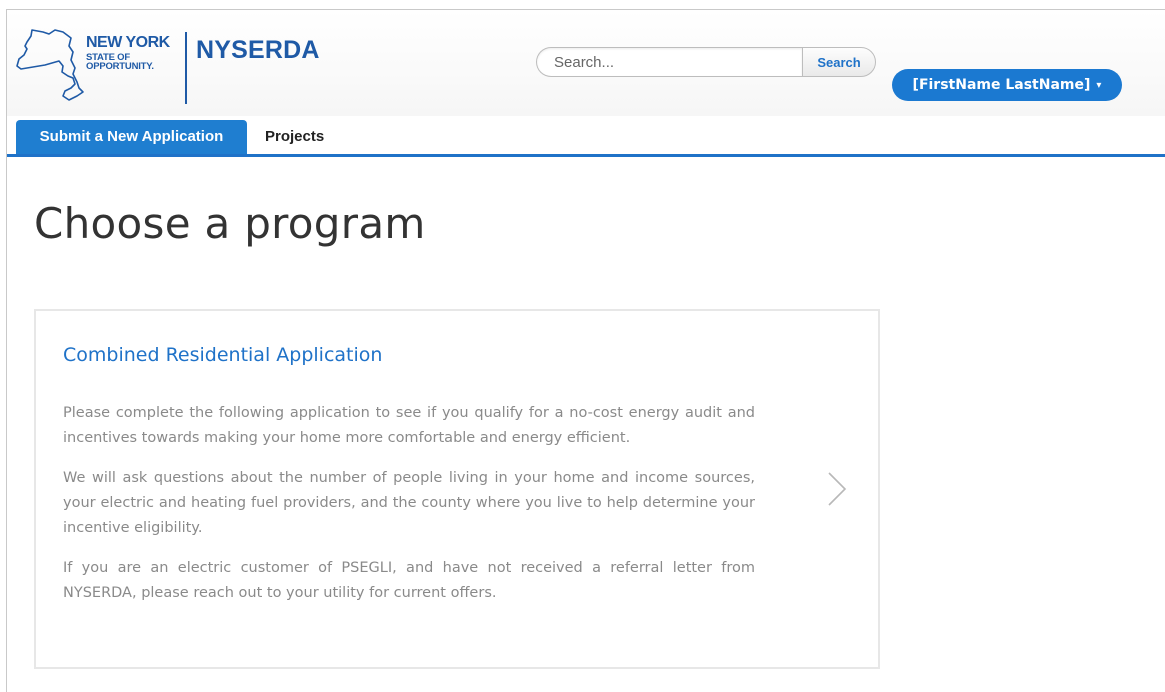  Describe the element at coordinates (230, 223) in the screenshot. I see `page-title: Choose a program` at that location.